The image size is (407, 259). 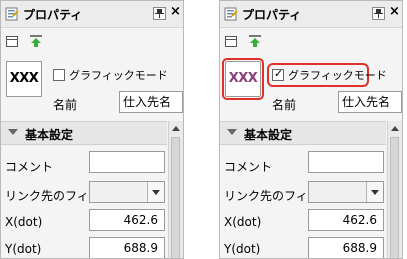 What do you see at coordinates (59, 75) in the screenshot?
I see `graphic-mode-checkbox` at bounding box center [59, 75].